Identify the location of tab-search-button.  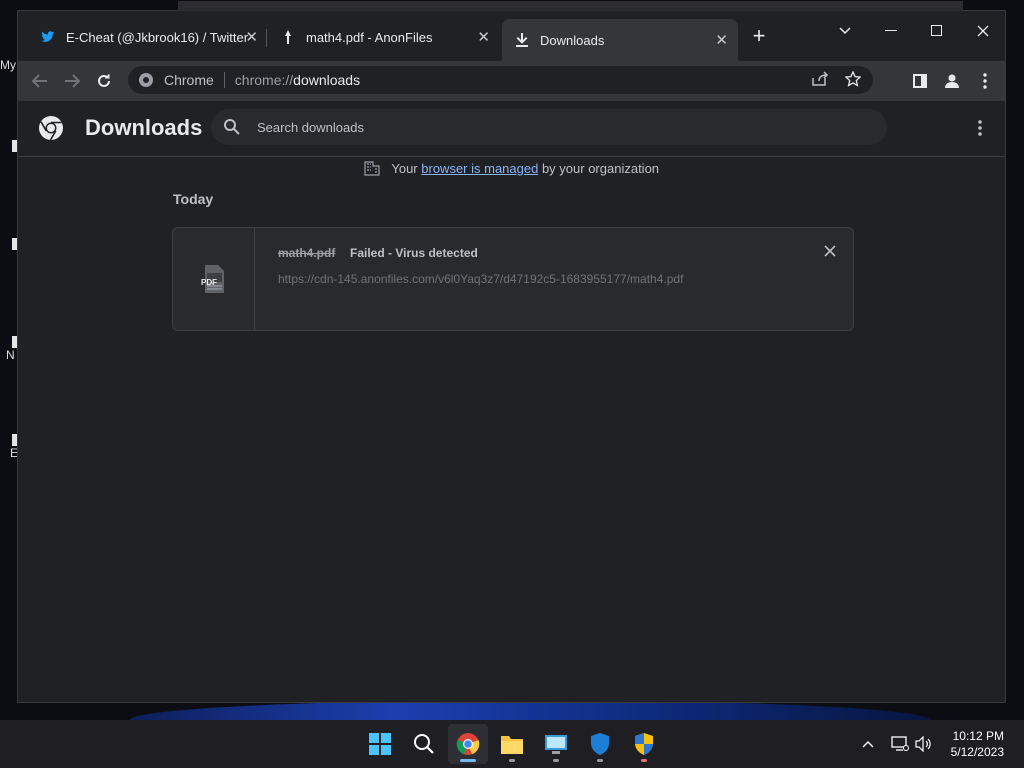
(845, 31).